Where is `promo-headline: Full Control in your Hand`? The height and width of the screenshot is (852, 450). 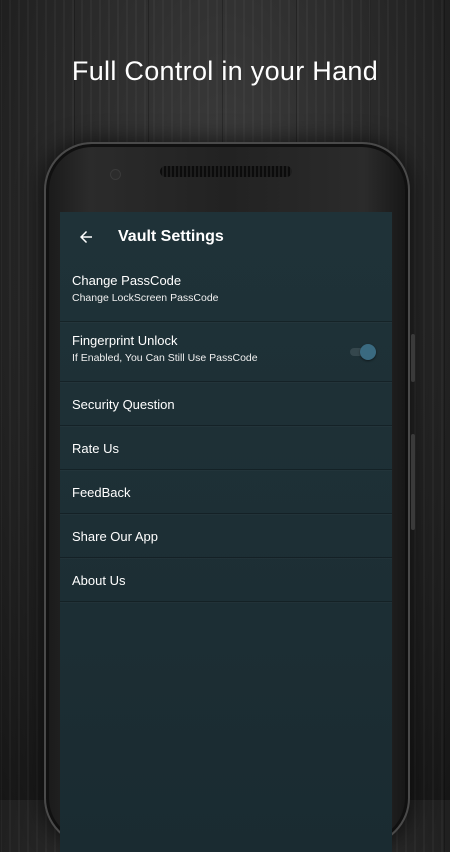 promo-headline: Full Control in your Hand is located at coordinates (225, 71).